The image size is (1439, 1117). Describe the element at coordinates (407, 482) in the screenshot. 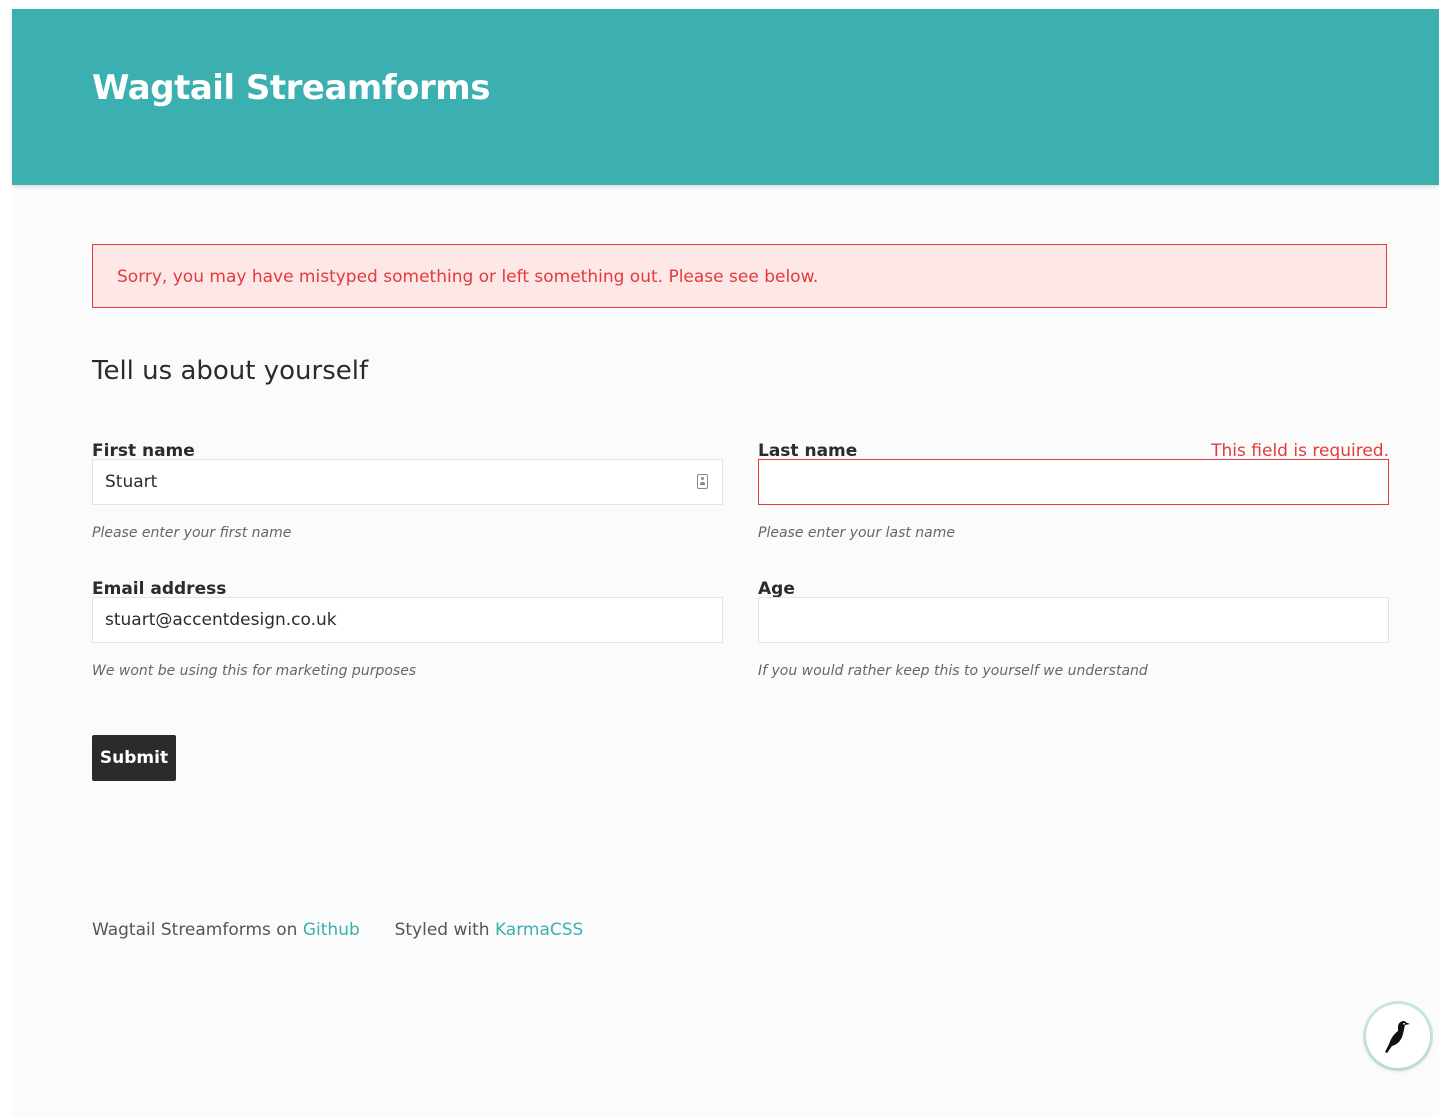

I see `first-name-input` at that location.